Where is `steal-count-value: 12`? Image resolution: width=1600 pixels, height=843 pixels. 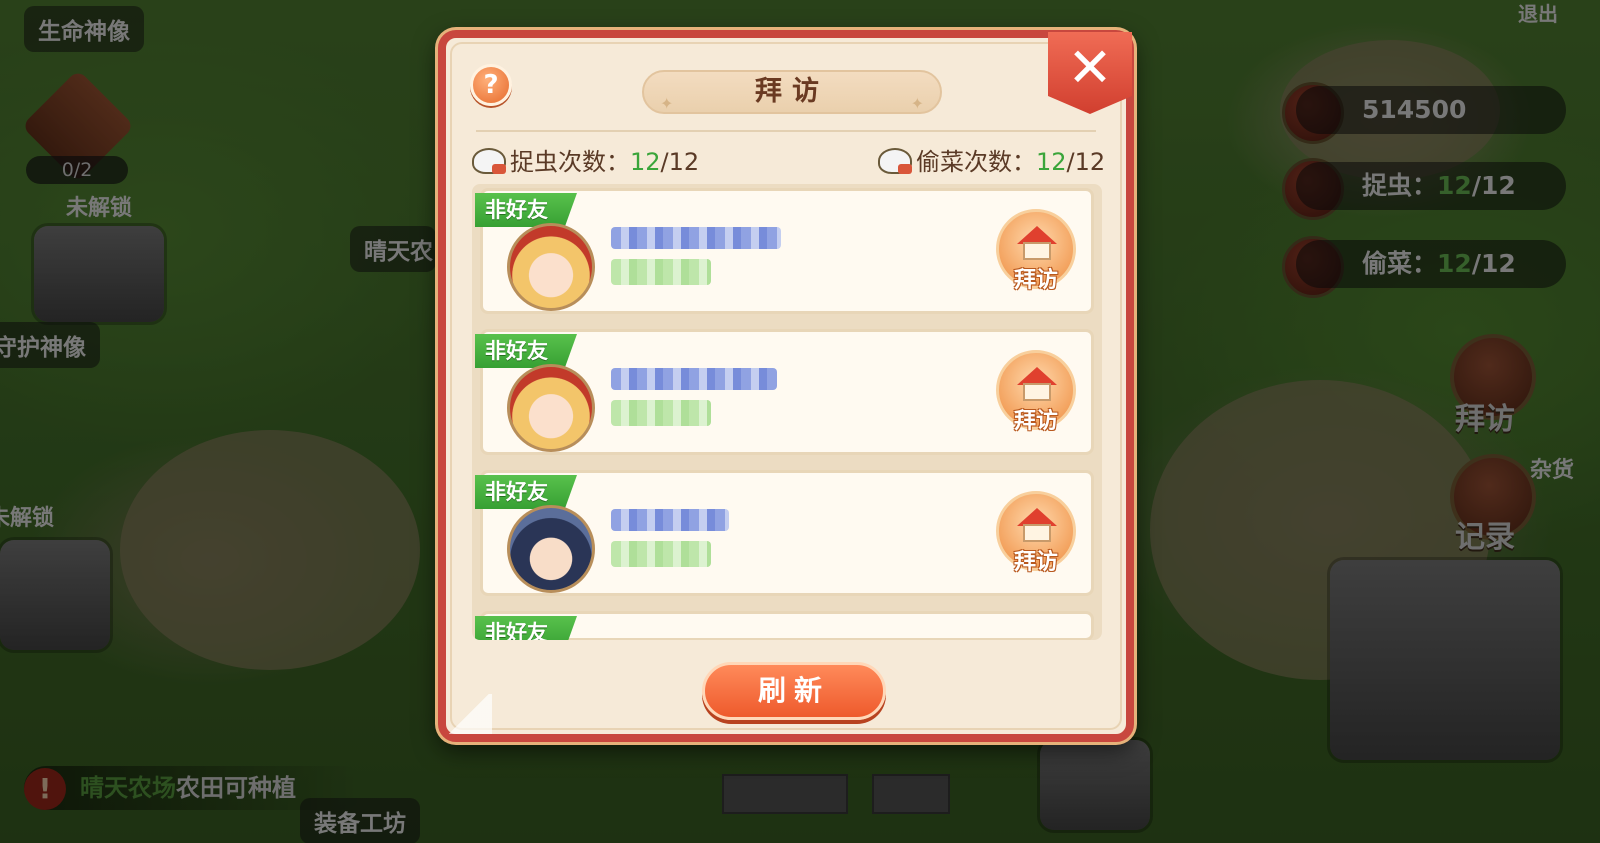 steal-count-value: 12 is located at coordinates (1051, 162).